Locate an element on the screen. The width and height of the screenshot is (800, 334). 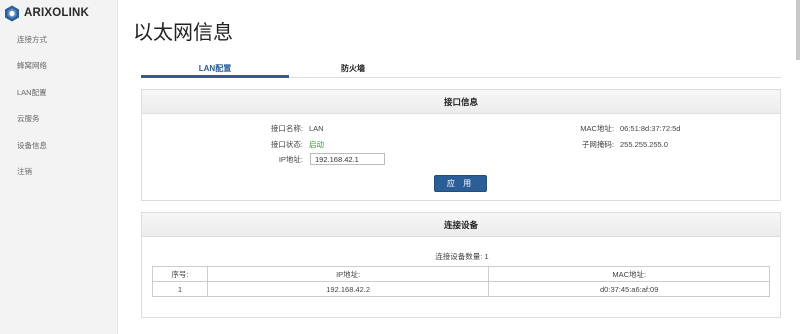
mac-address-value: 06:51:8d:37:72:5d is located at coordinates (650, 128).